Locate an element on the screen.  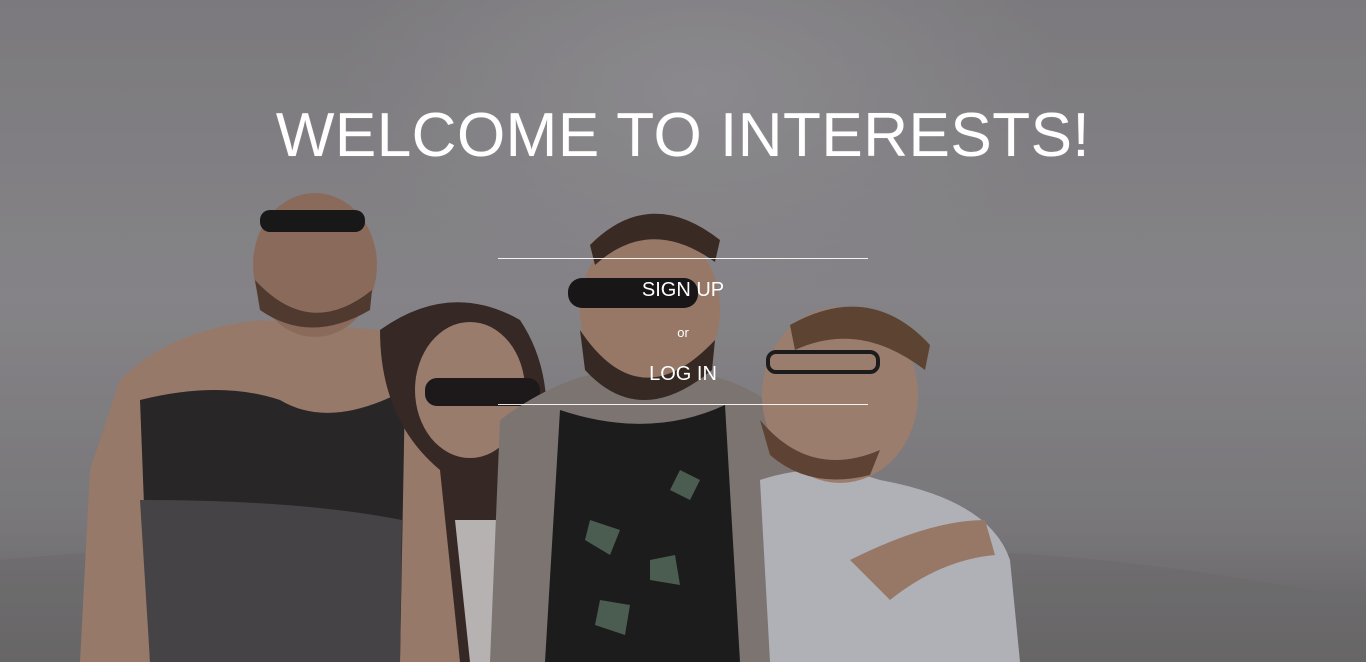
signup-link: SIGN UP is located at coordinates (683, 290).